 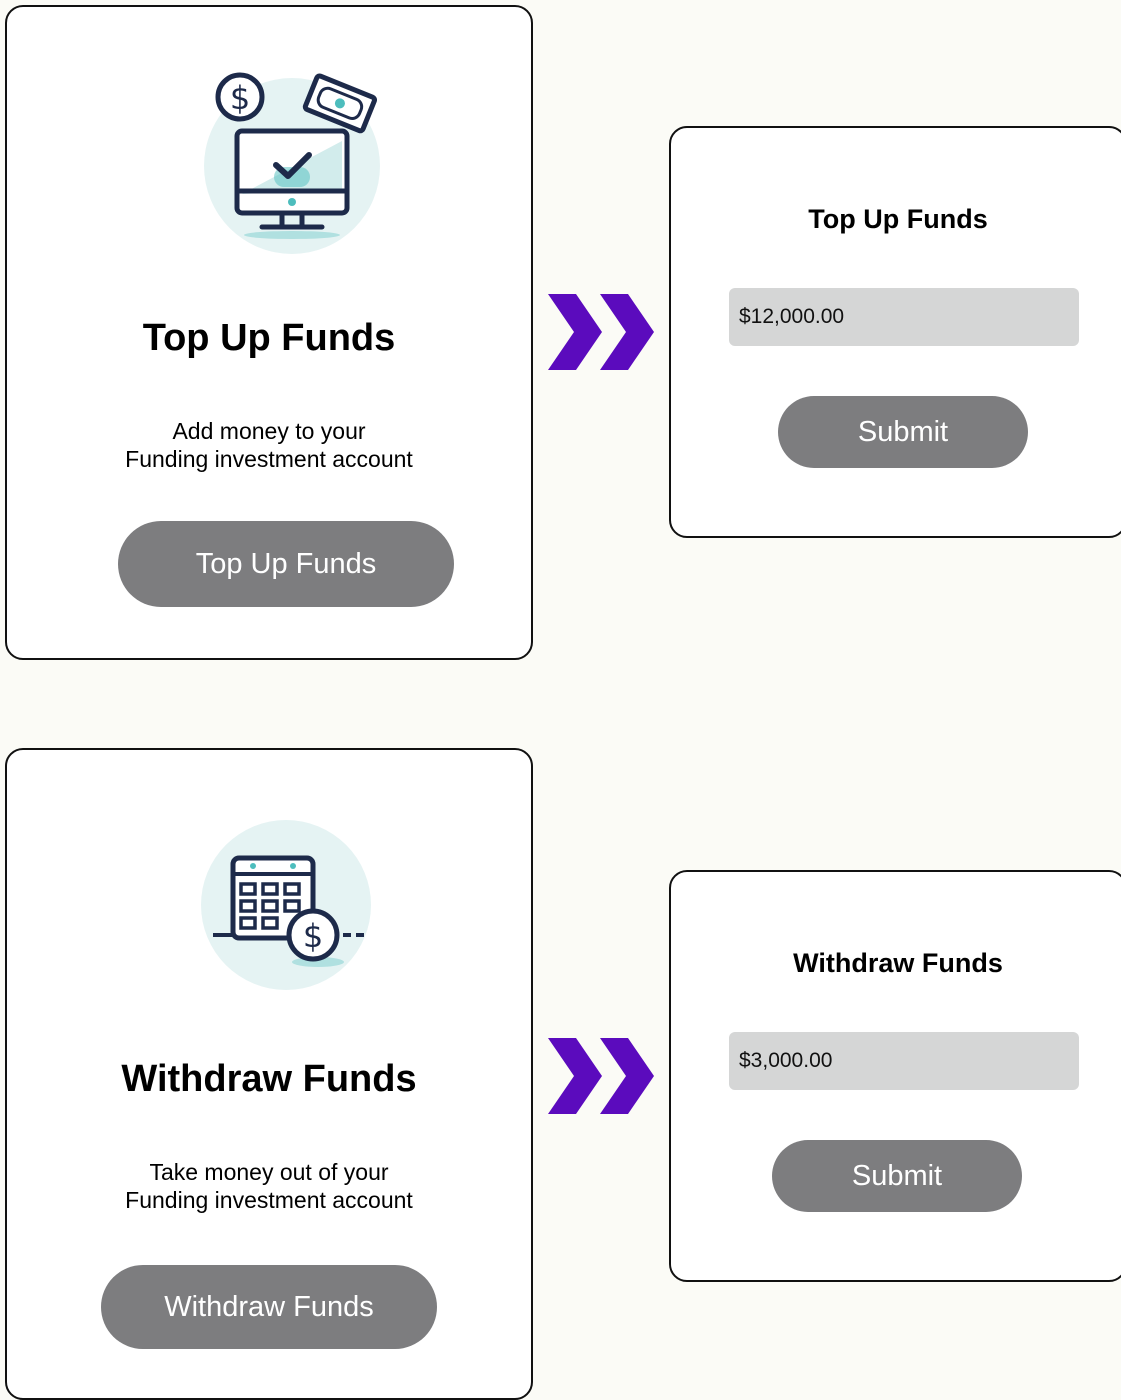 What do you see at coordinates (897, 1176) in the screenshot?
I see `withdraw-submit-button: Submit` at bounding box center [897, 1176].